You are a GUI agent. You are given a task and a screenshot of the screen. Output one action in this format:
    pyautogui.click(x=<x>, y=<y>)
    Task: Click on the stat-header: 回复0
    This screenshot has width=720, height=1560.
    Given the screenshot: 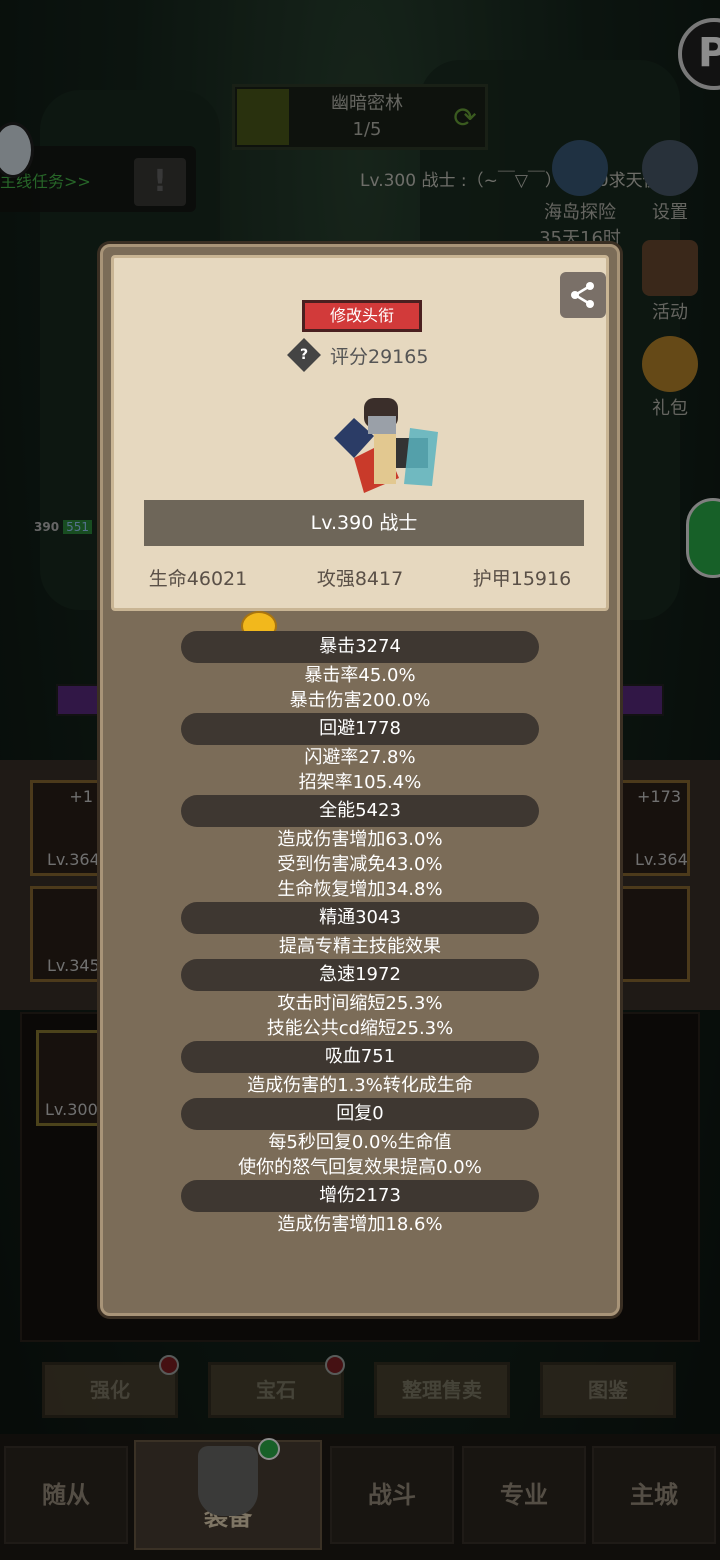 What is the action you would take?
    pyautogui.click(x=360, y=1114)
    